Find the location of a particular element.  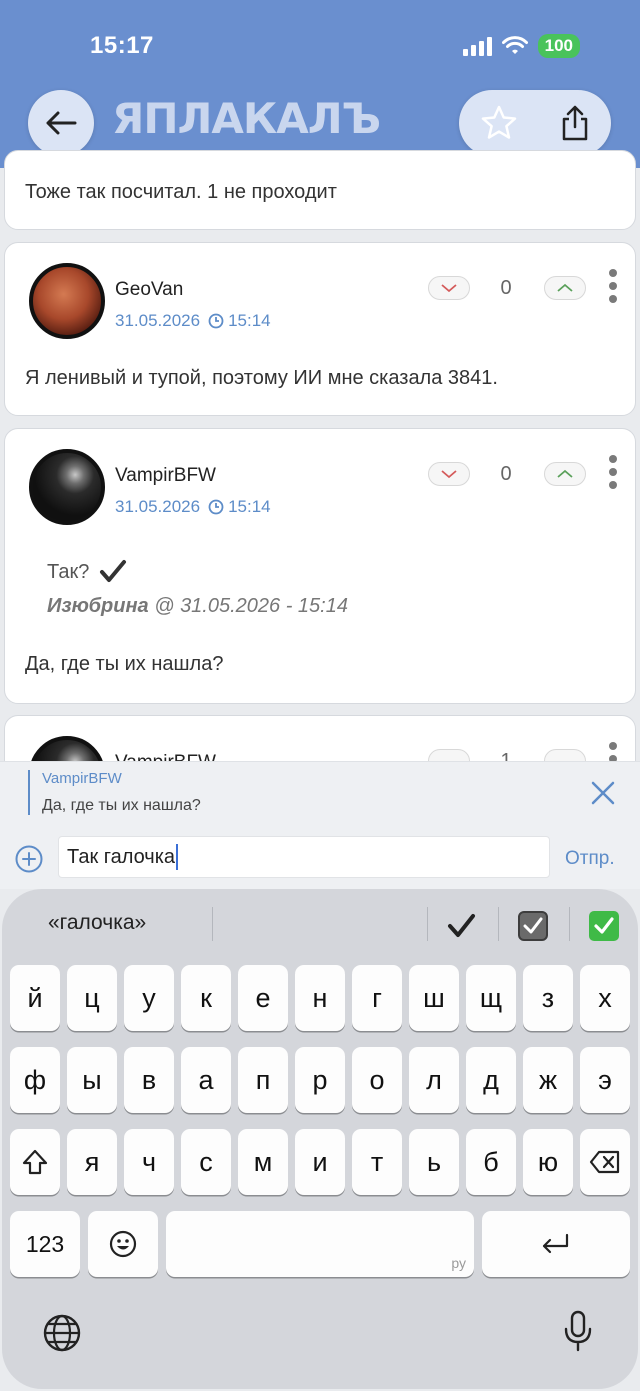

microphone-icon is located at coordinates (578, 1331).